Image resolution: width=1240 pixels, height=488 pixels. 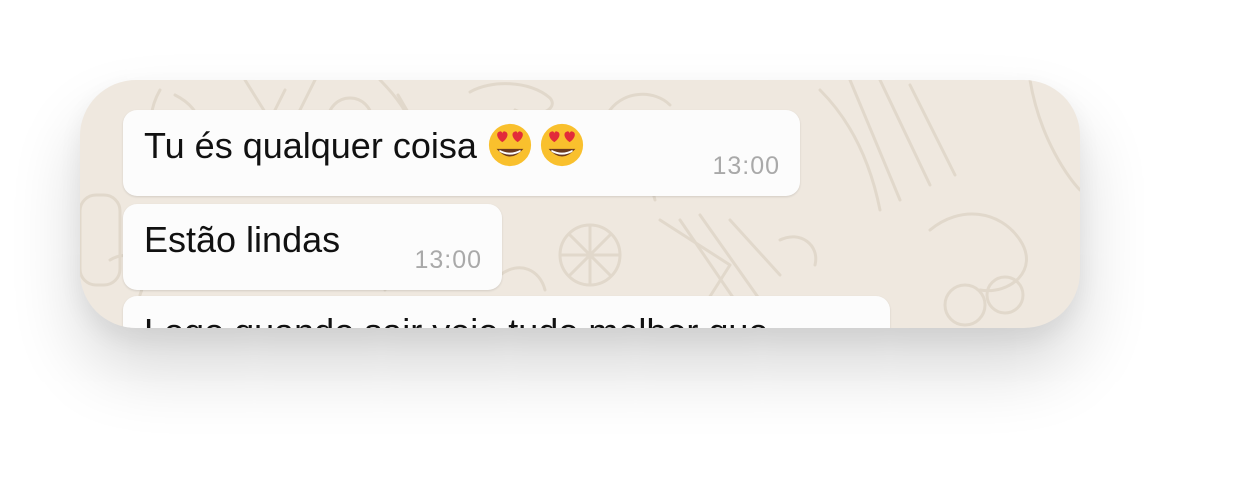 I want to click on message-bubble: Estão lindas 13:00, so click(x=312, y=247).